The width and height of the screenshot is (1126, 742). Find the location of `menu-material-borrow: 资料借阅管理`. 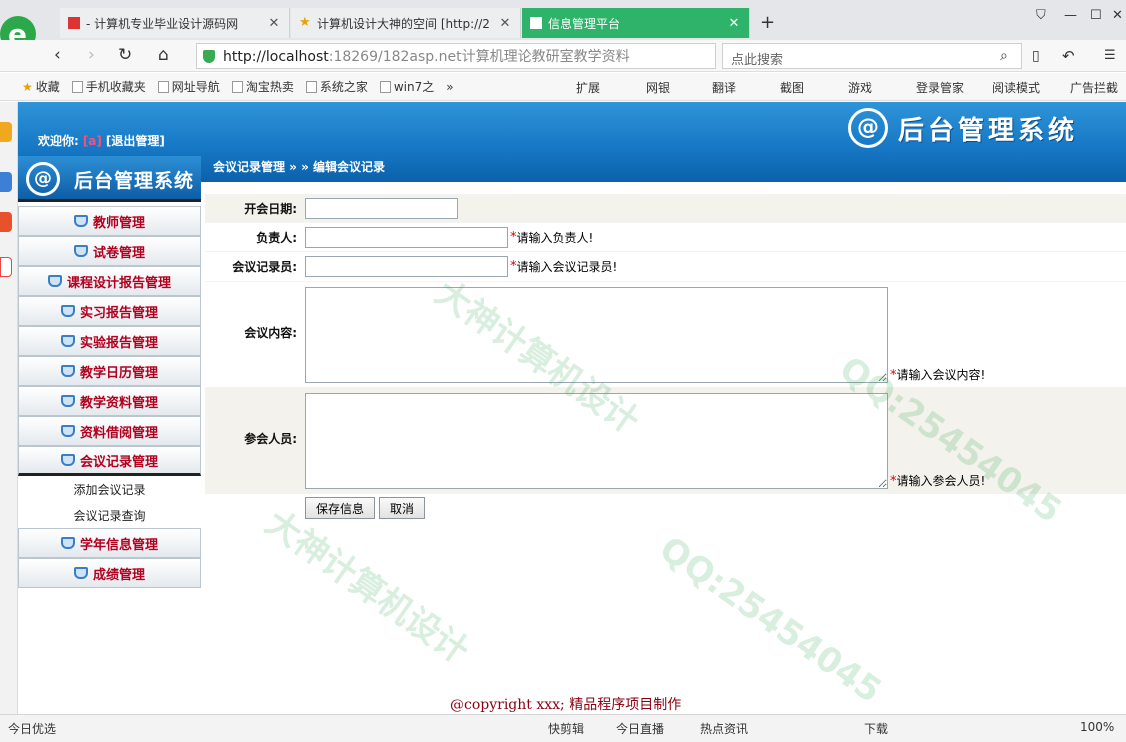

menu-material-borrow: 资料借阅管理 is located at coordinates (109, 431).